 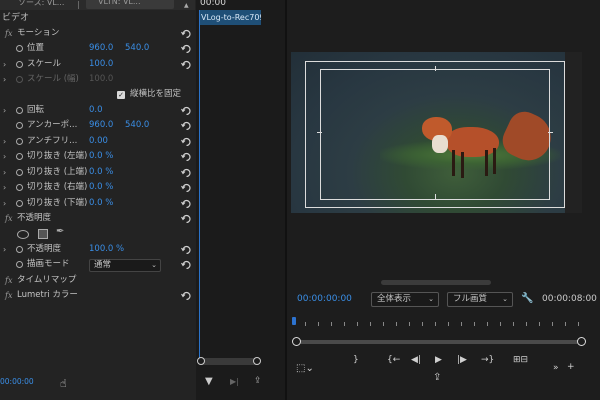 I want to click on effect-row: › 切り抜き (右端) 0.0 %, so click(x=98, y=188).